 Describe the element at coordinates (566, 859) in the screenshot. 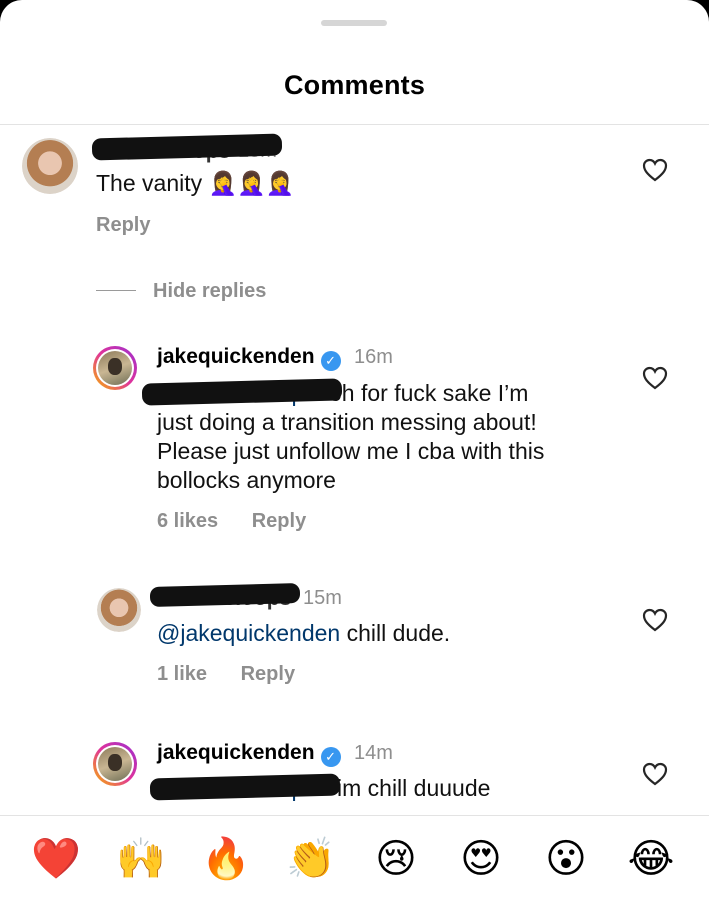

I see `surprised-face-emoji-button: 😮` at that location.